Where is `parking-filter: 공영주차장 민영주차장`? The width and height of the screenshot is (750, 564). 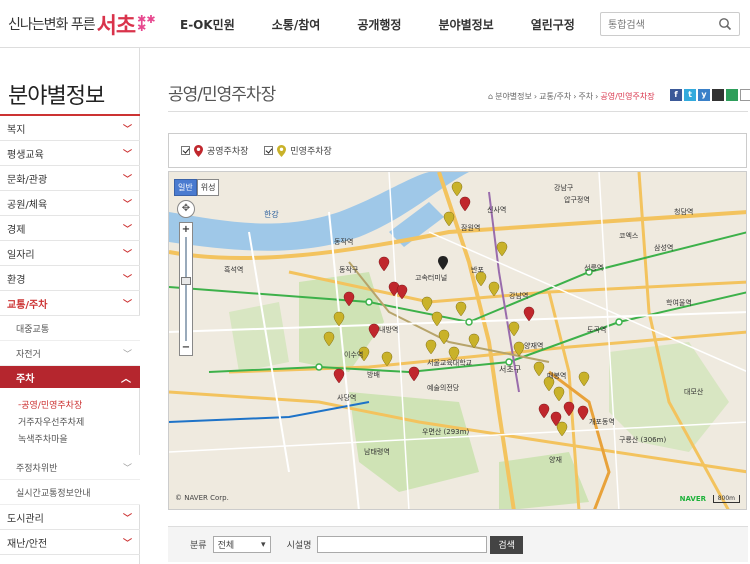
parking-filter: 공영주차장 민영주차장 is located at coordinates (457, 150).